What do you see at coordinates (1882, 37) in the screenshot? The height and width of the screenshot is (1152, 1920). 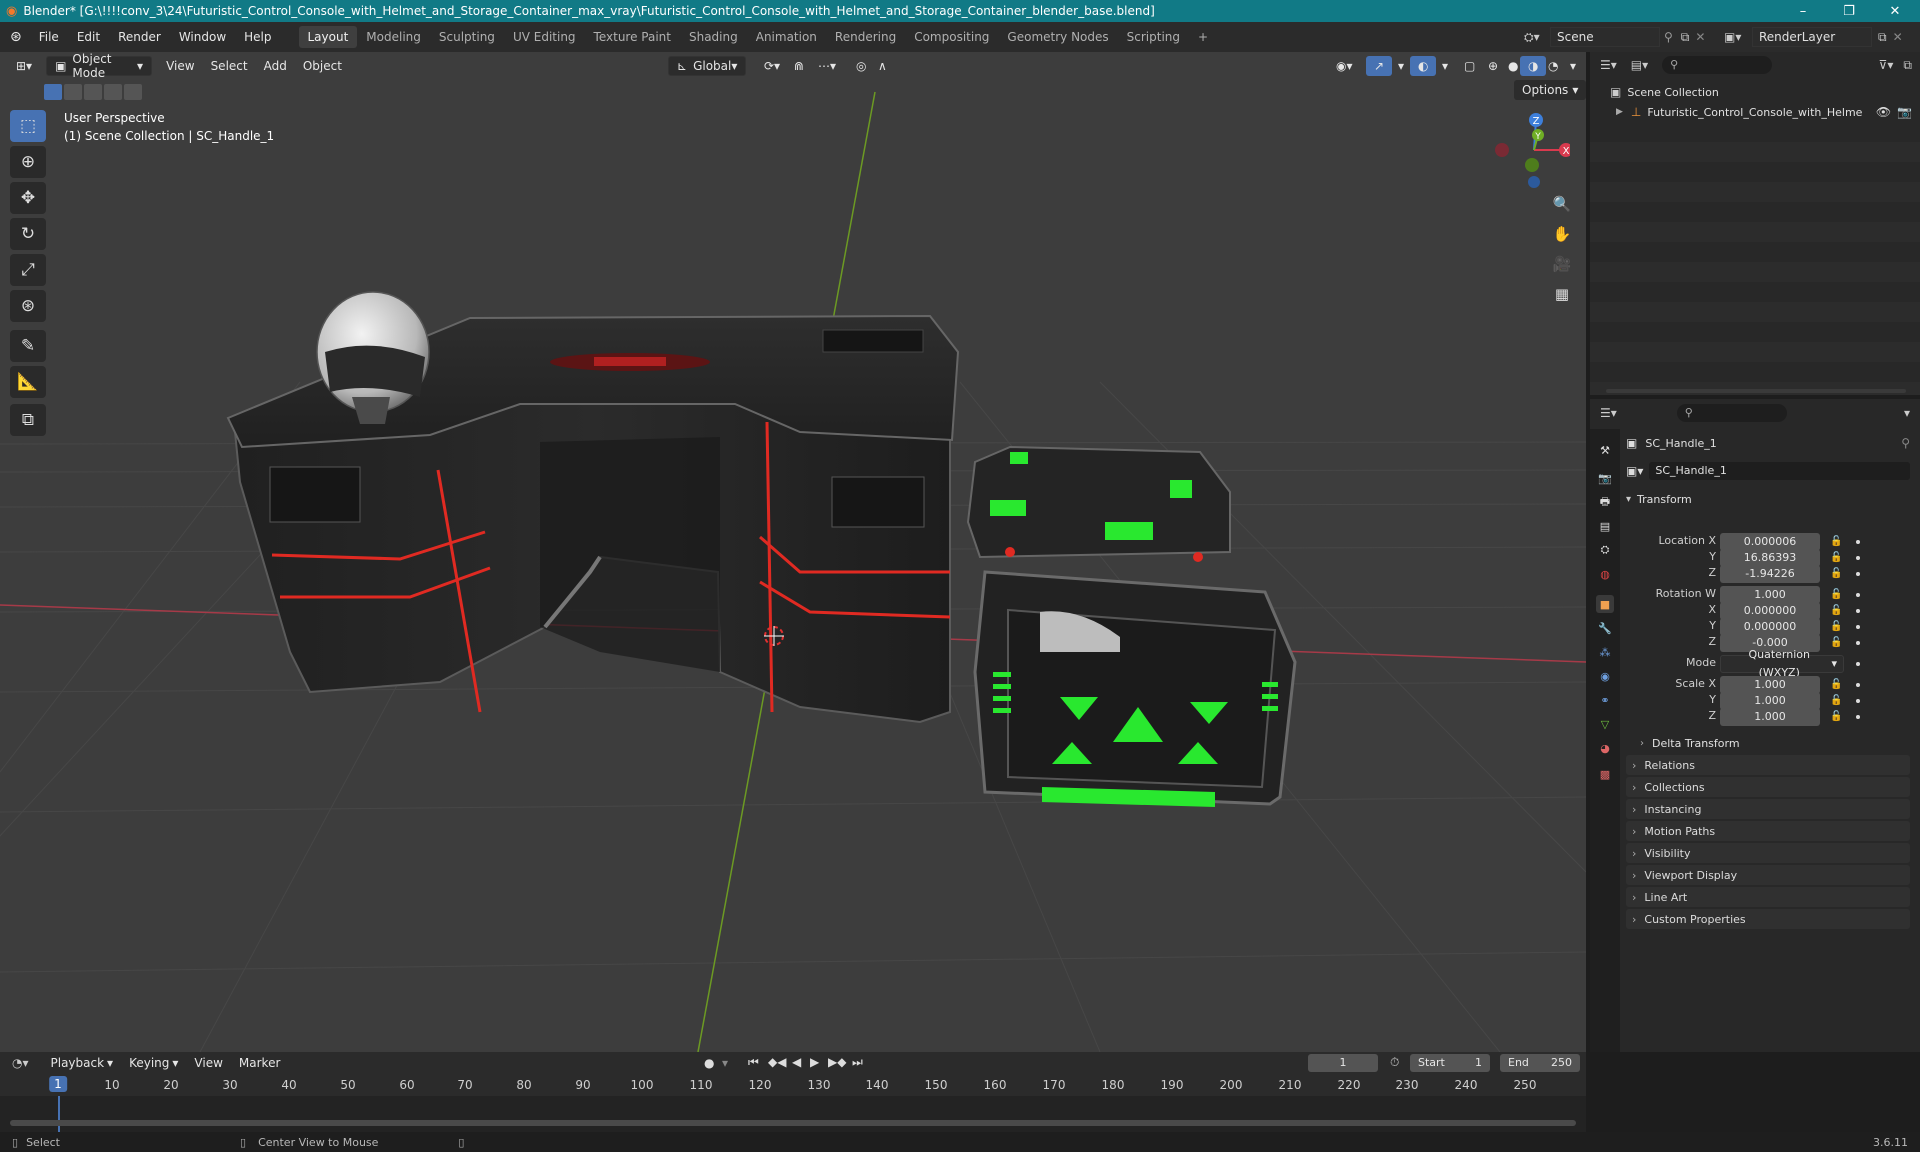 I see `new-layer-icon: ⧉` at bounding box center [1882, 37].